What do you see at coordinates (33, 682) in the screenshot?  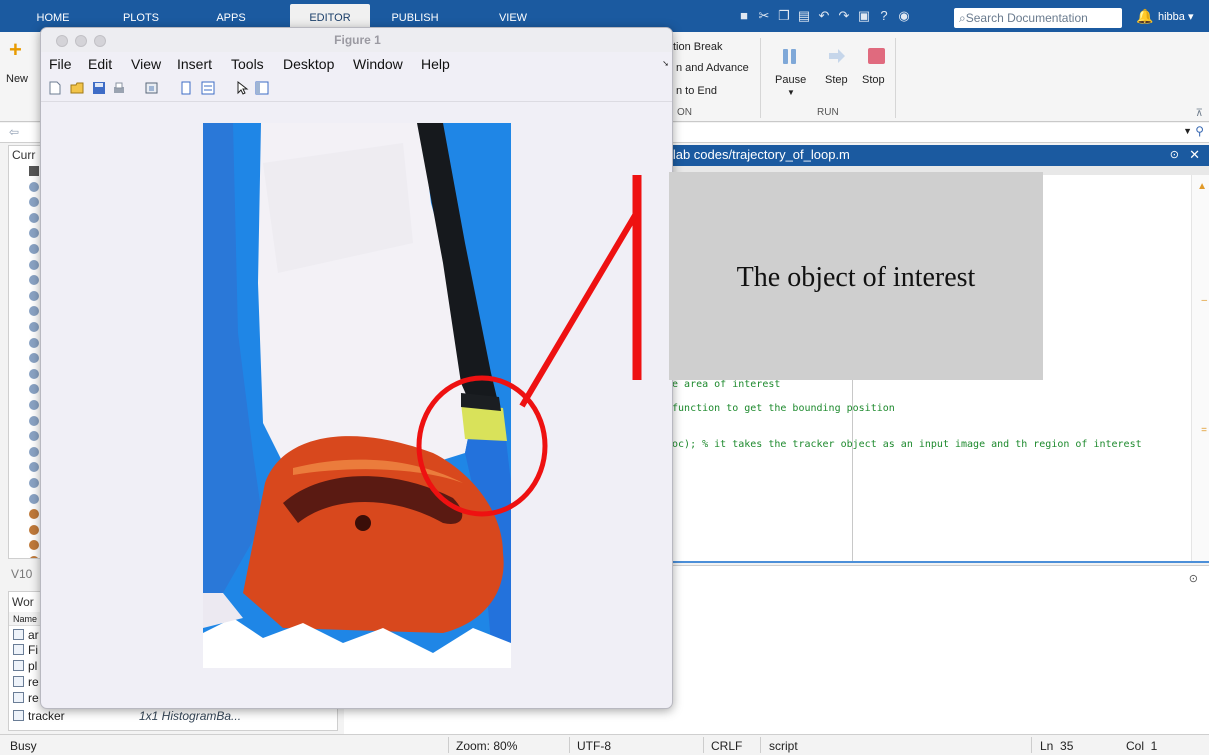 I see `variable-name: re` at bounding box center [33, 682].